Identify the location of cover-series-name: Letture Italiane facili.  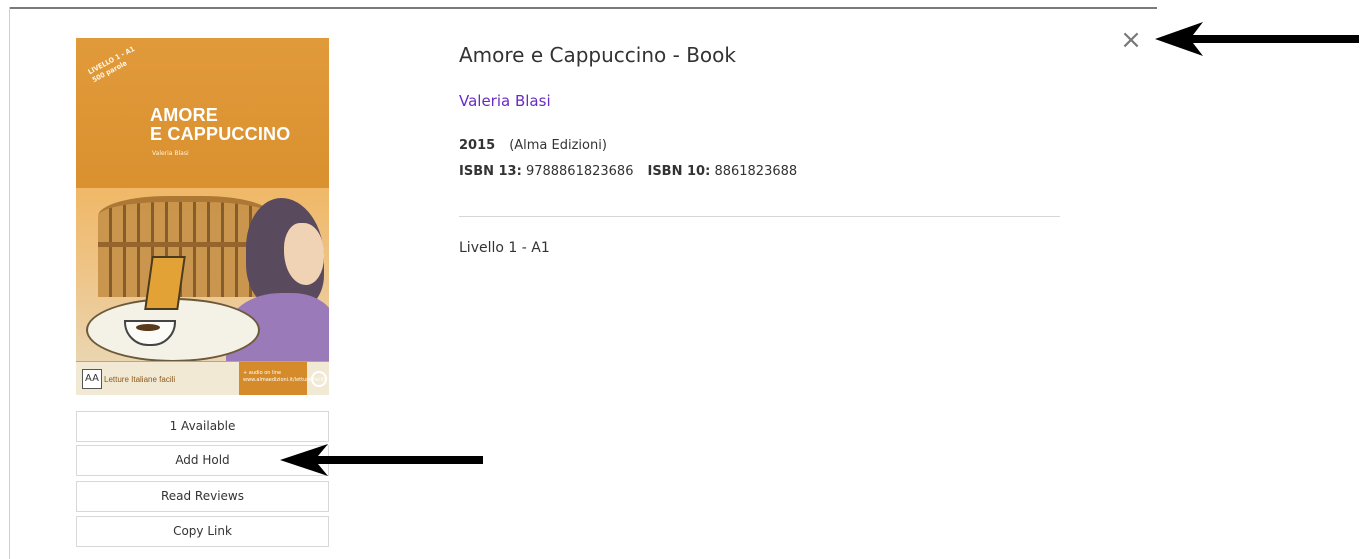
(140, 379).